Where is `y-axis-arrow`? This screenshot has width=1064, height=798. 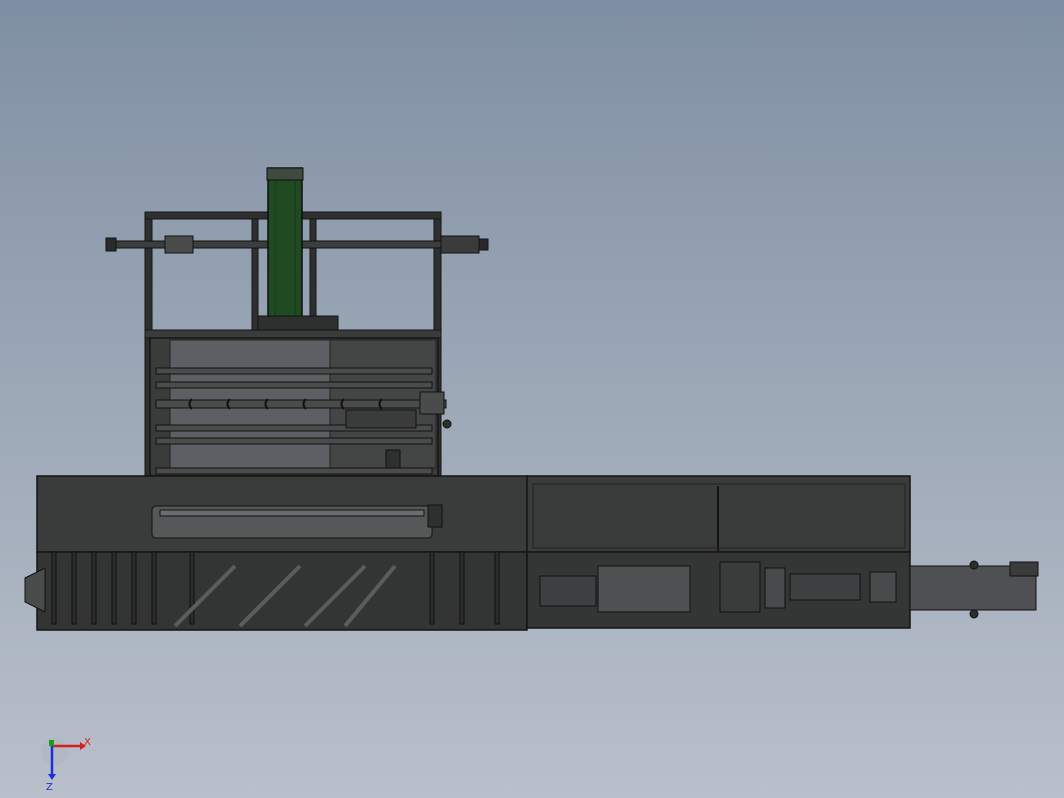 y-axis-arrow is located at coordinates (51, 743).